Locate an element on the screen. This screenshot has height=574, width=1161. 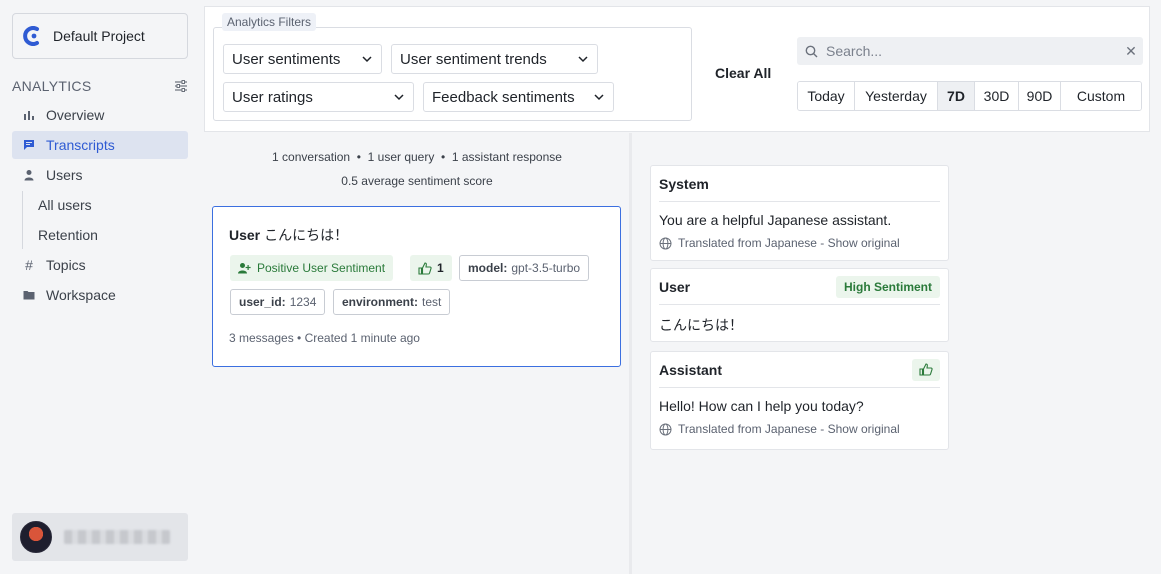
message-header: User High Sentiment is located at coordinates (799, 287).